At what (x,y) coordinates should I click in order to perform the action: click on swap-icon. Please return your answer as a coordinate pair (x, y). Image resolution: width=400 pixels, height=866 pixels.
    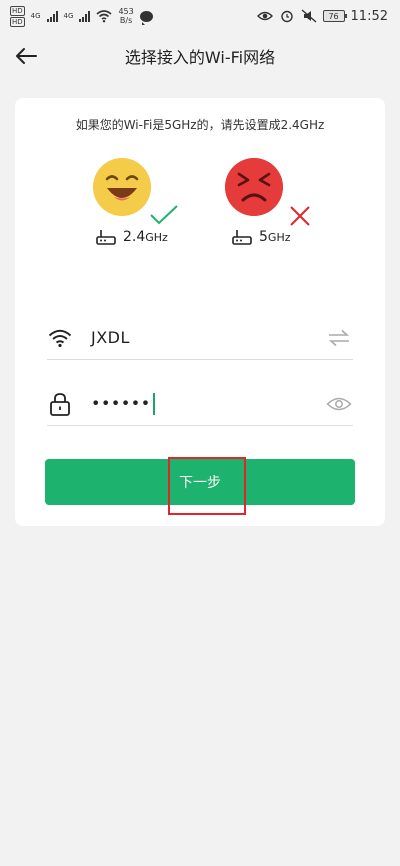
    Looking at the image, I should click on (339, 337).